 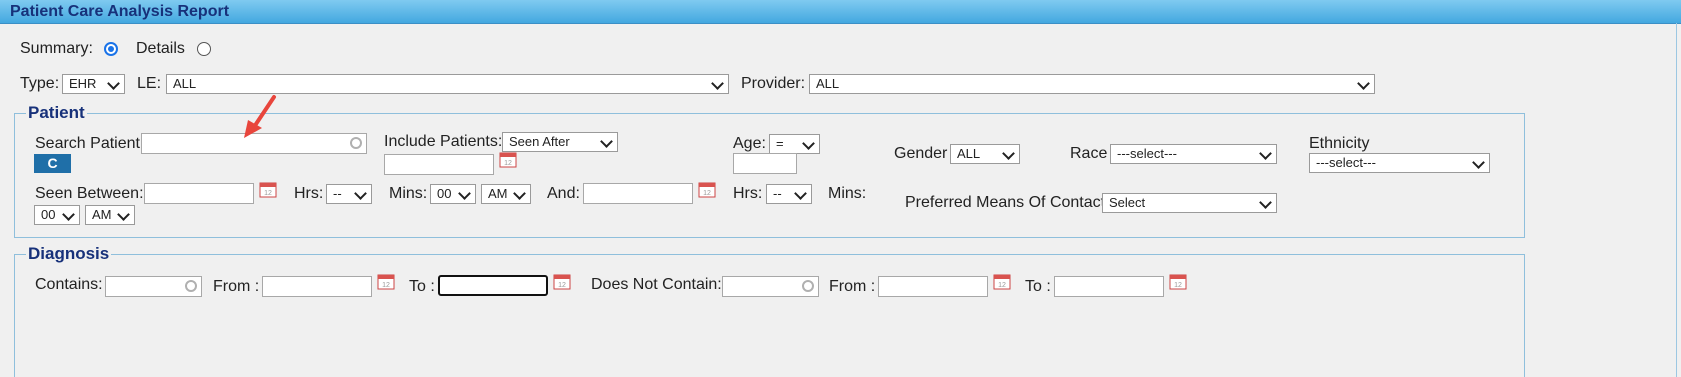 What do you see at coordinates (852, 286) in the screenshot?
I see `from2-label: From :` at bounding box center [852, 286].